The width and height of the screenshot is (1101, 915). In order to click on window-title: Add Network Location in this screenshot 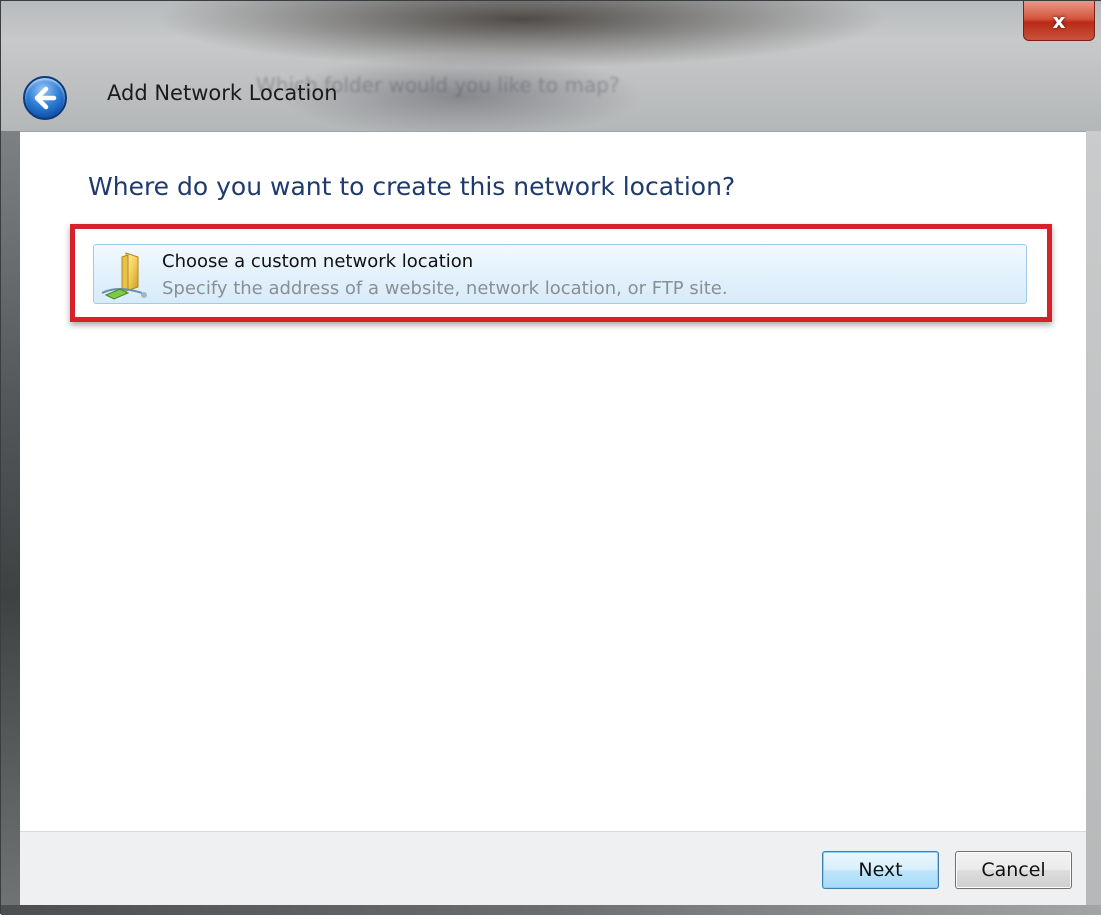, I will do `click(222, 93)`.